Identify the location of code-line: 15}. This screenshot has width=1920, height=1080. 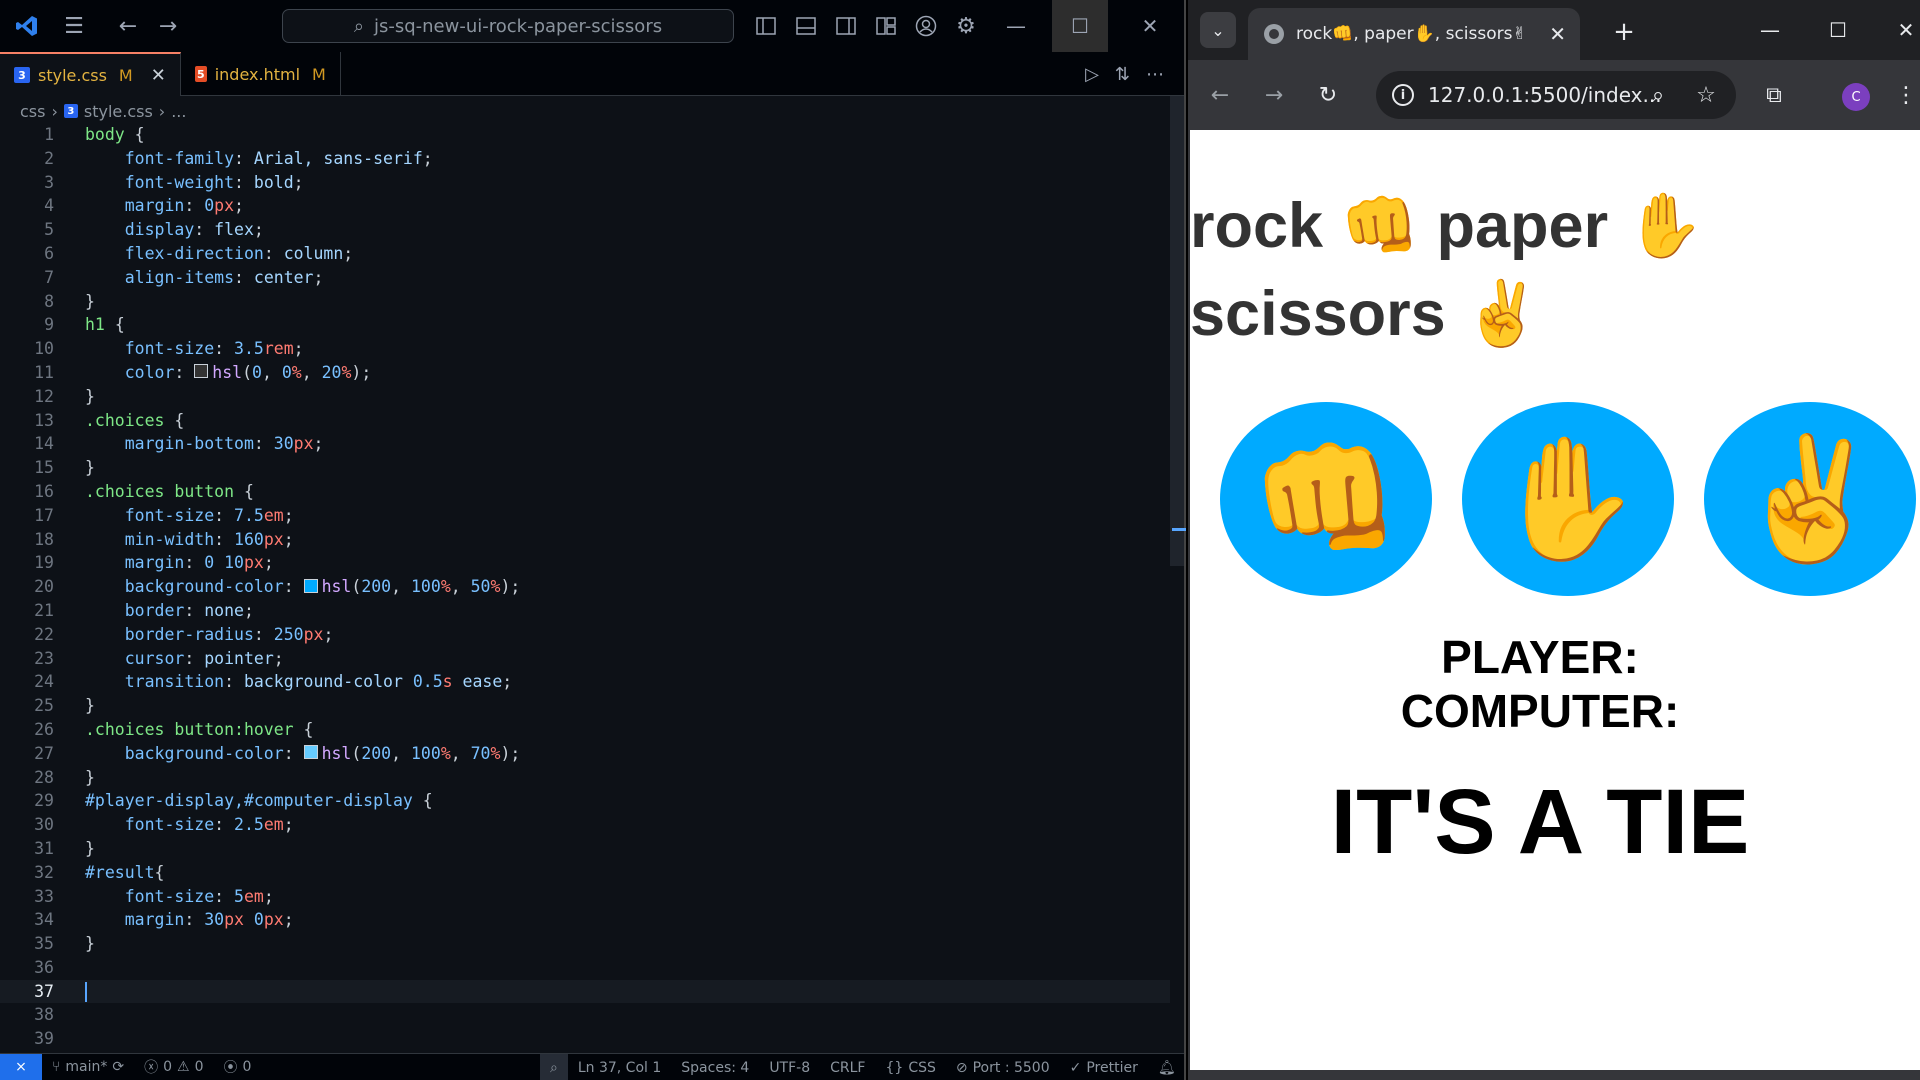
(585, 468).